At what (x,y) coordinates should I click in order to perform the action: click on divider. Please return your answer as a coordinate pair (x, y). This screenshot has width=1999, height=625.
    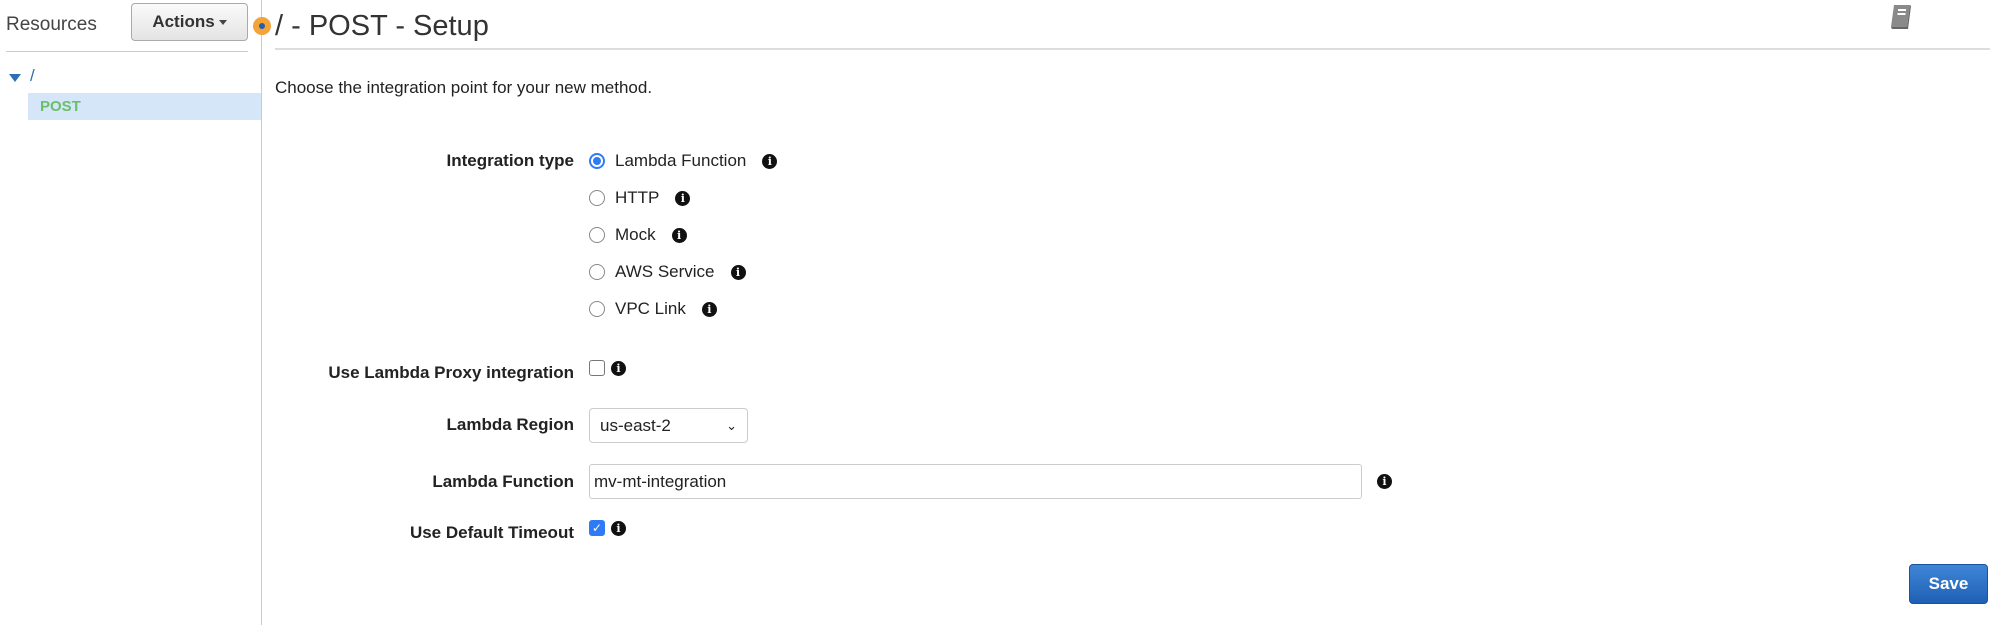
    Looking at the image, I should click on (127, 51).